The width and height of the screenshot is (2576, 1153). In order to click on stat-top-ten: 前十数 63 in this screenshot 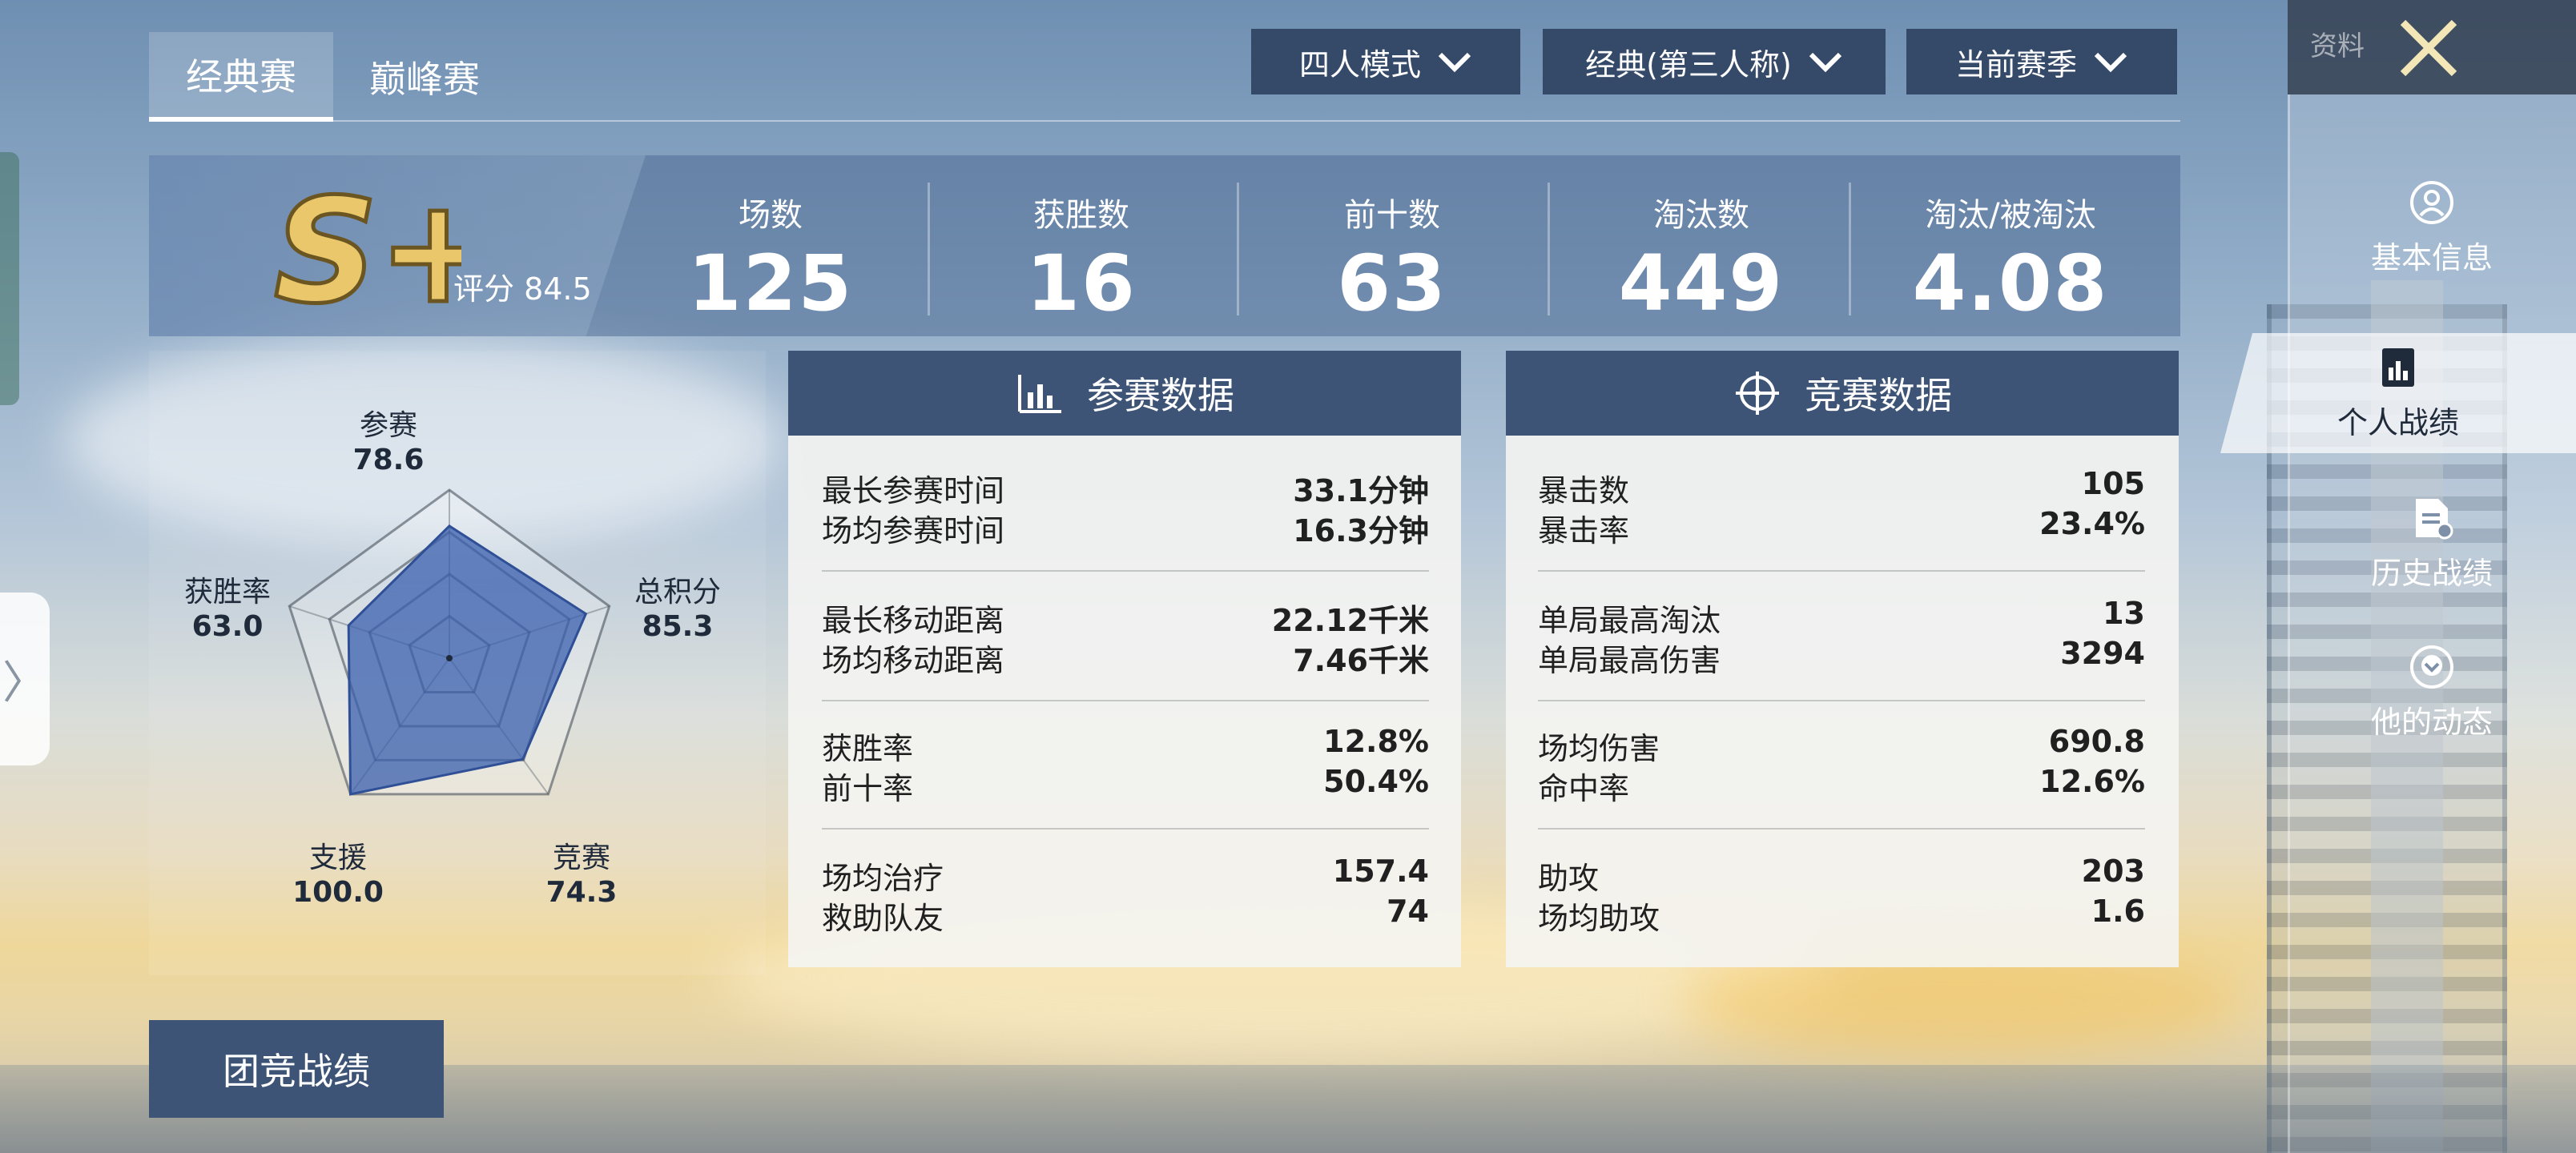, I will do `click(1392, 258)`.